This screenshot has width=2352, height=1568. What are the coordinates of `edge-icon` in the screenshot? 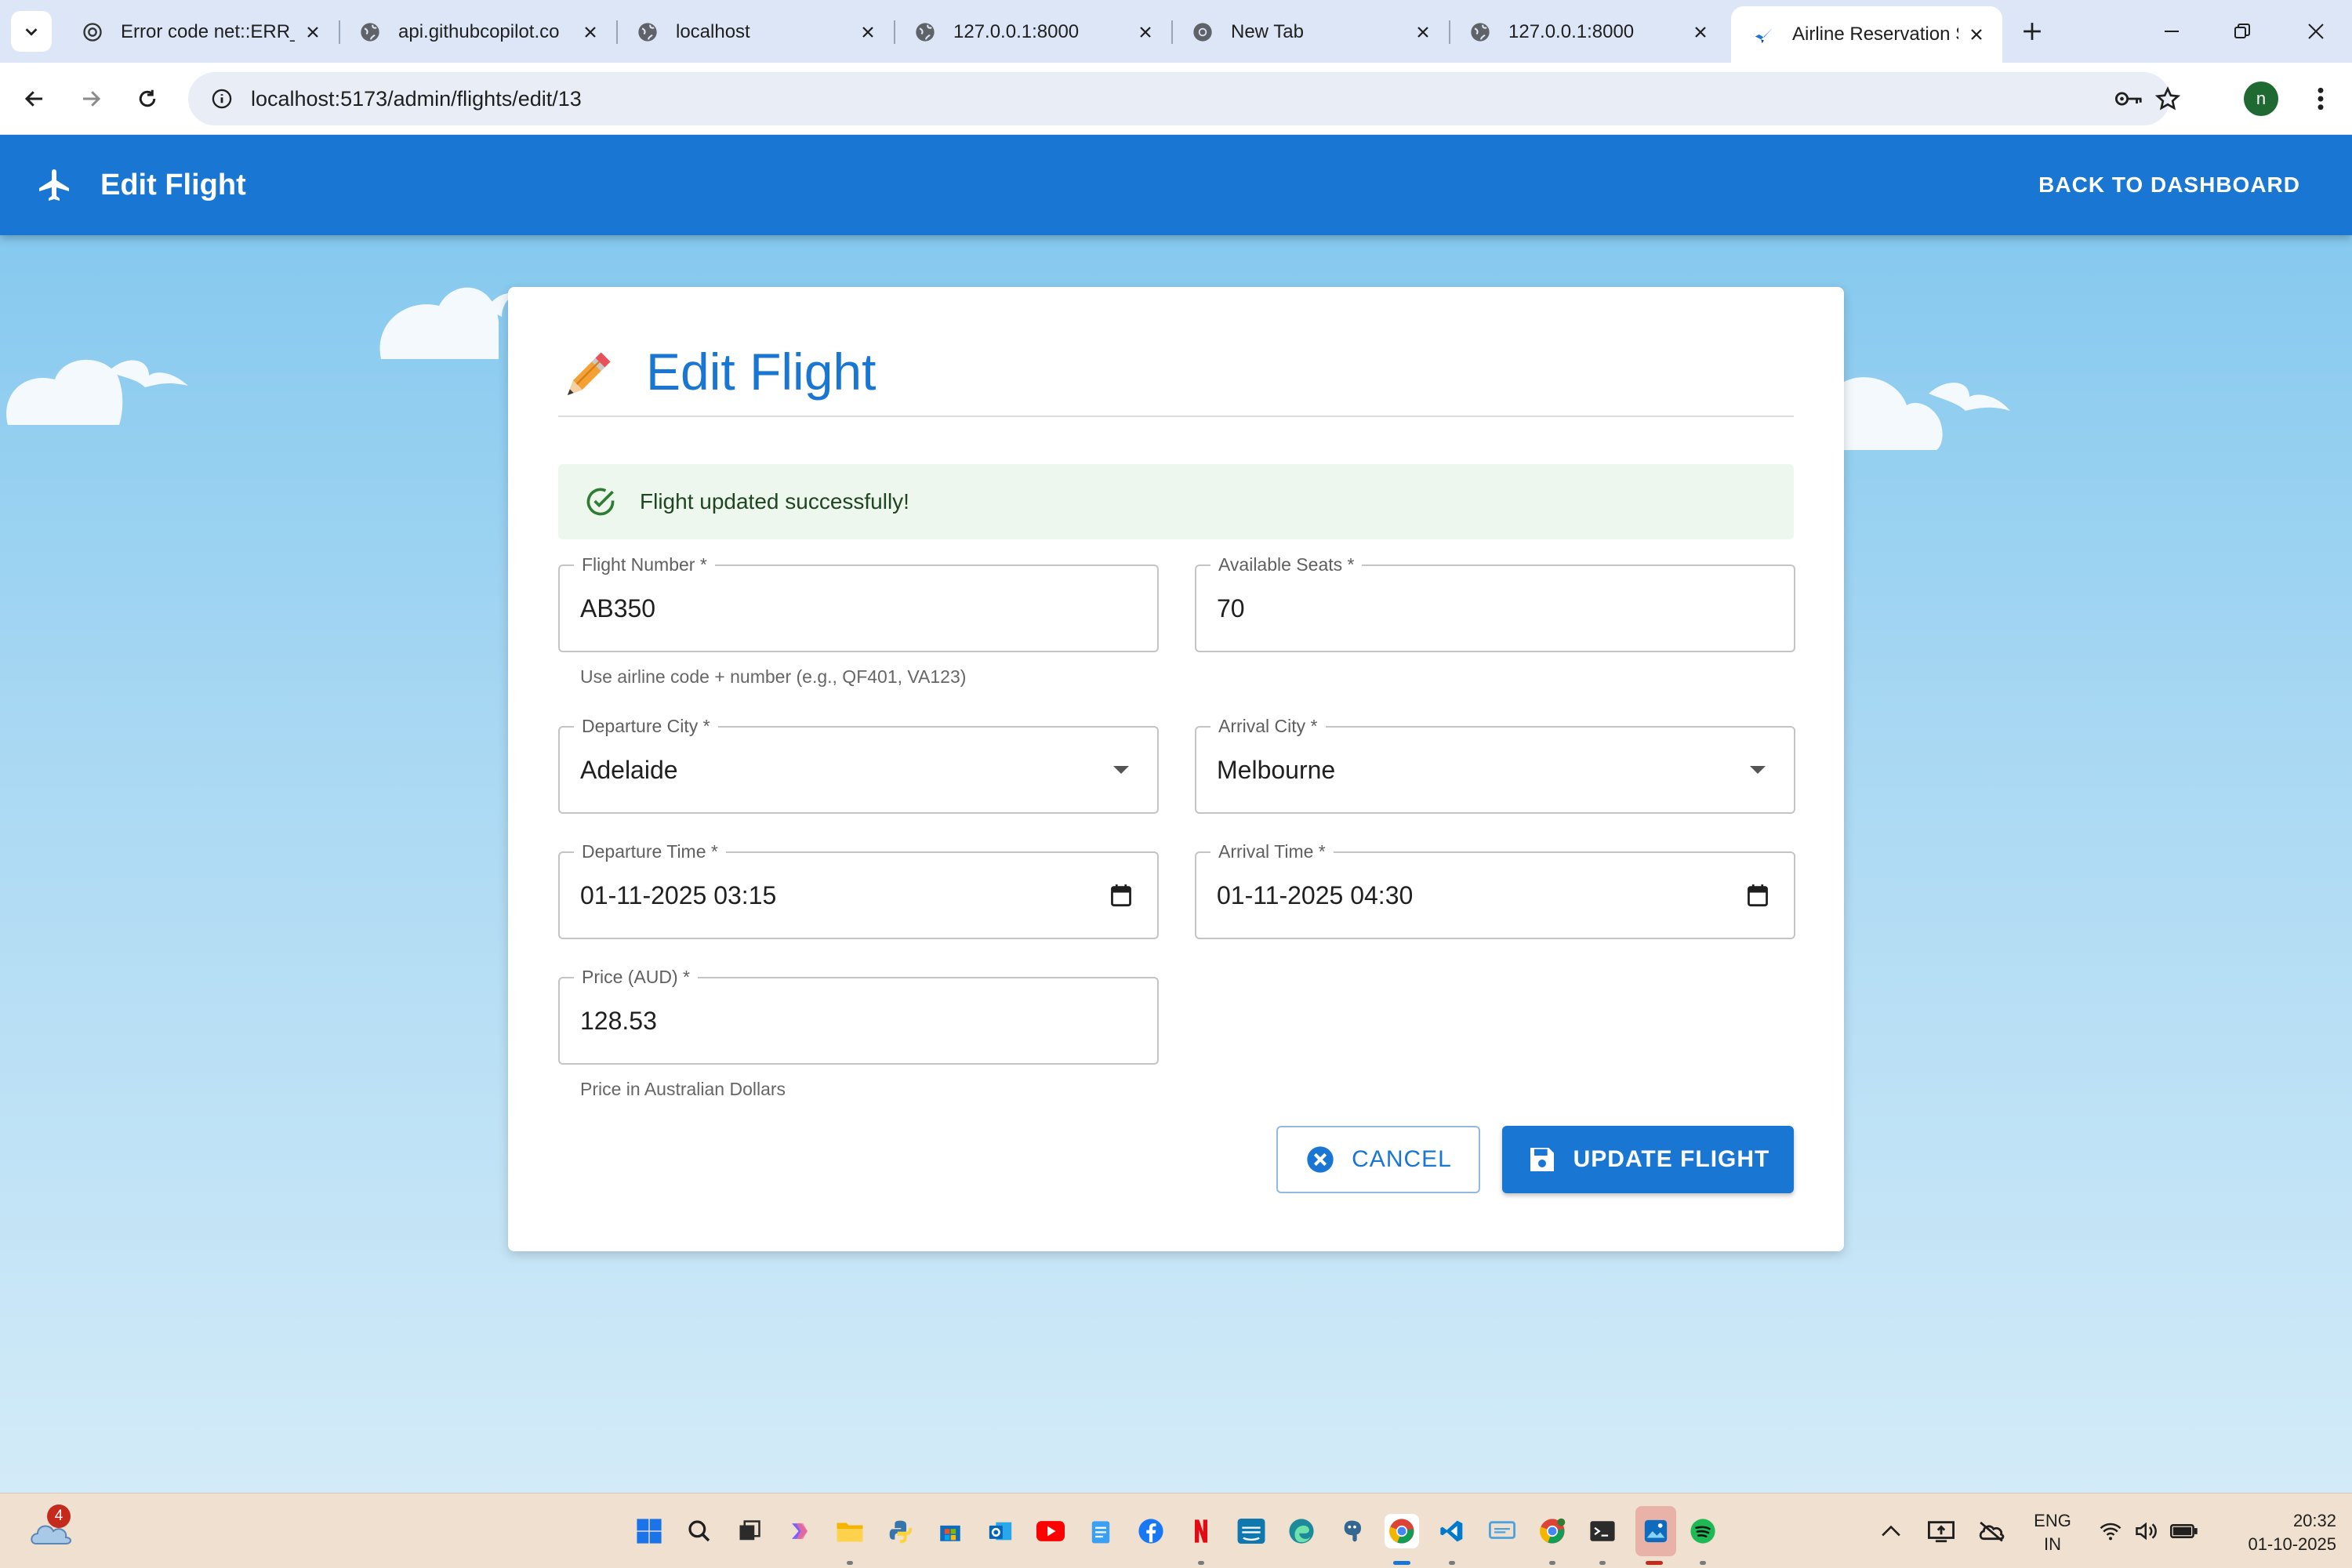 It's located at (1301, 1531).